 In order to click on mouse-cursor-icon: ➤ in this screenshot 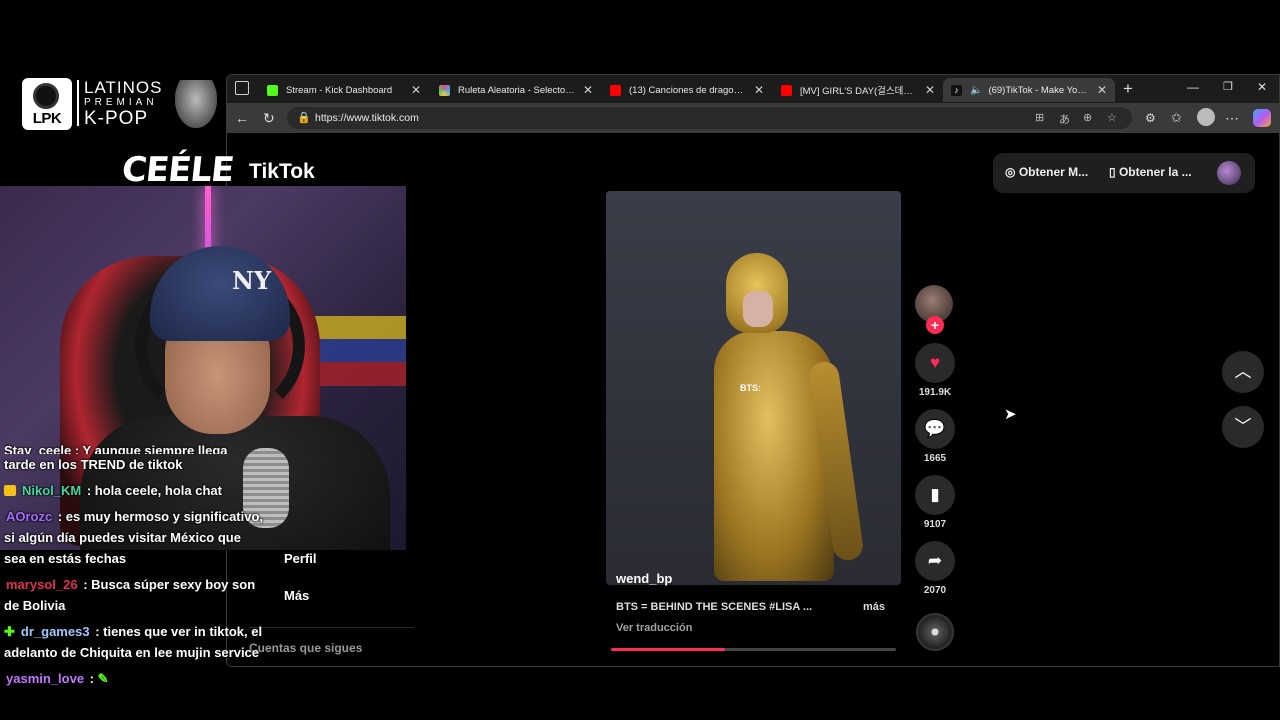, I will do `click(1010, 414)`.